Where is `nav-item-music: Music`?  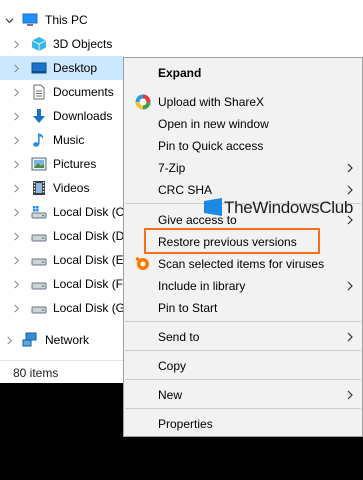
nav-item-music: Music is located at coordinates (62, 140).